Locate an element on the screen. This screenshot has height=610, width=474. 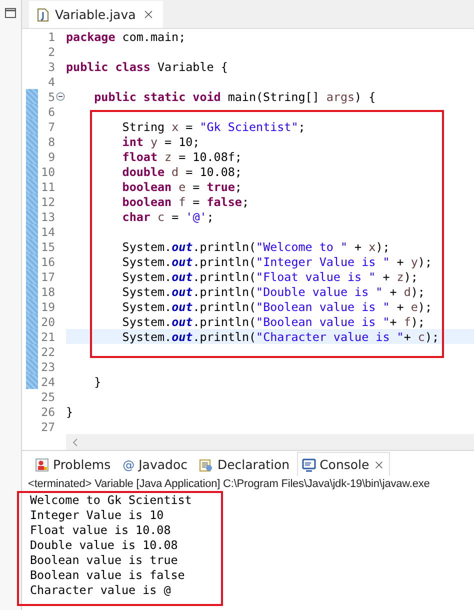
line-number: 8 is located at coordinates (51, 141).